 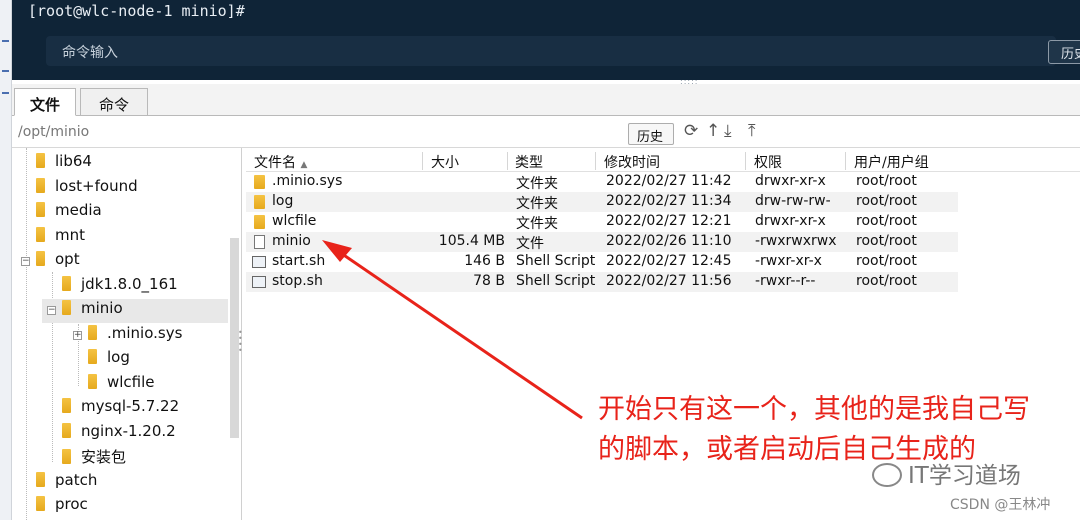 What do you see at coordinates (66, 483) in the screenshot?
I see `tree-item-patch: patch` at bounding box center [66, 483].